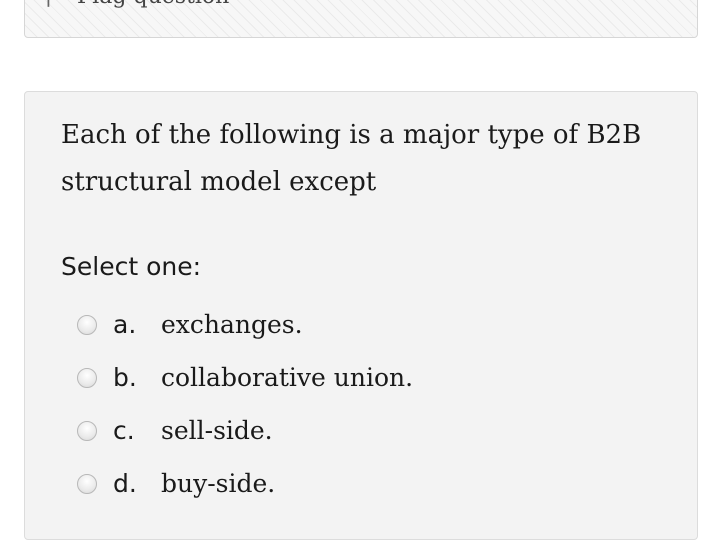 This screenshot has height=540, width=720. I want to click on option-letter: a., so click(125, 324).